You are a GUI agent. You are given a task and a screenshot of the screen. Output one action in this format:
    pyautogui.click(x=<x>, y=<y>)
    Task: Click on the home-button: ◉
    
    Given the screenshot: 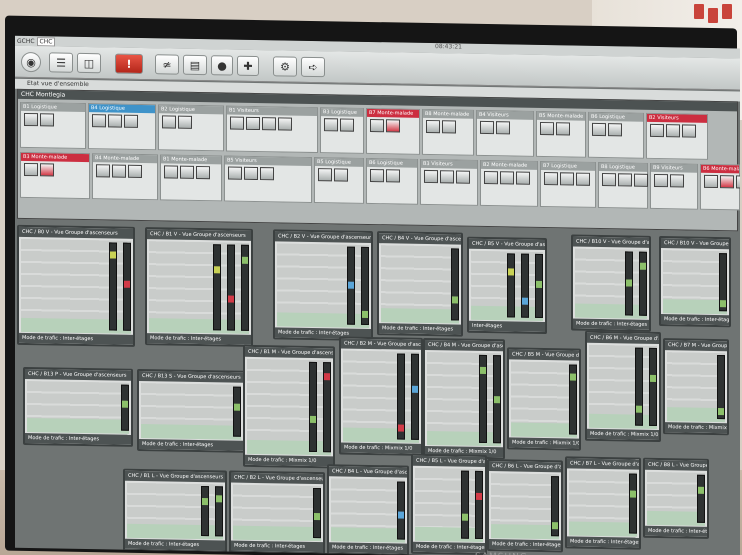 What is the action you would take?
    pyautogui.click(x=31, y=62)
    